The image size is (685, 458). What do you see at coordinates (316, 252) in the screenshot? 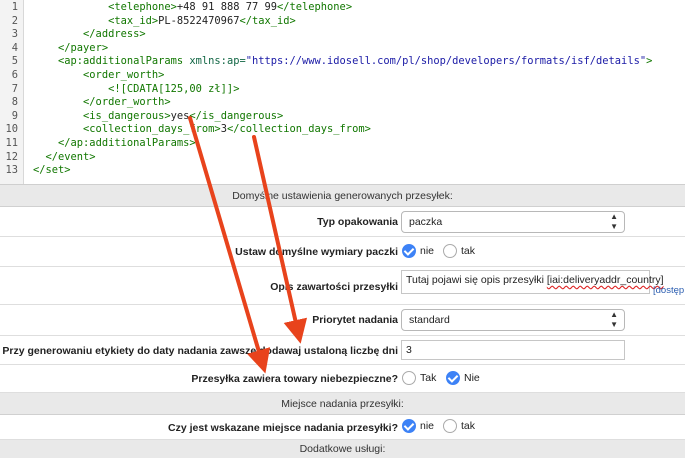
I see `default-dims-label: Ustaw domyślne wymiary paczki` at bounding box center [316, 252].